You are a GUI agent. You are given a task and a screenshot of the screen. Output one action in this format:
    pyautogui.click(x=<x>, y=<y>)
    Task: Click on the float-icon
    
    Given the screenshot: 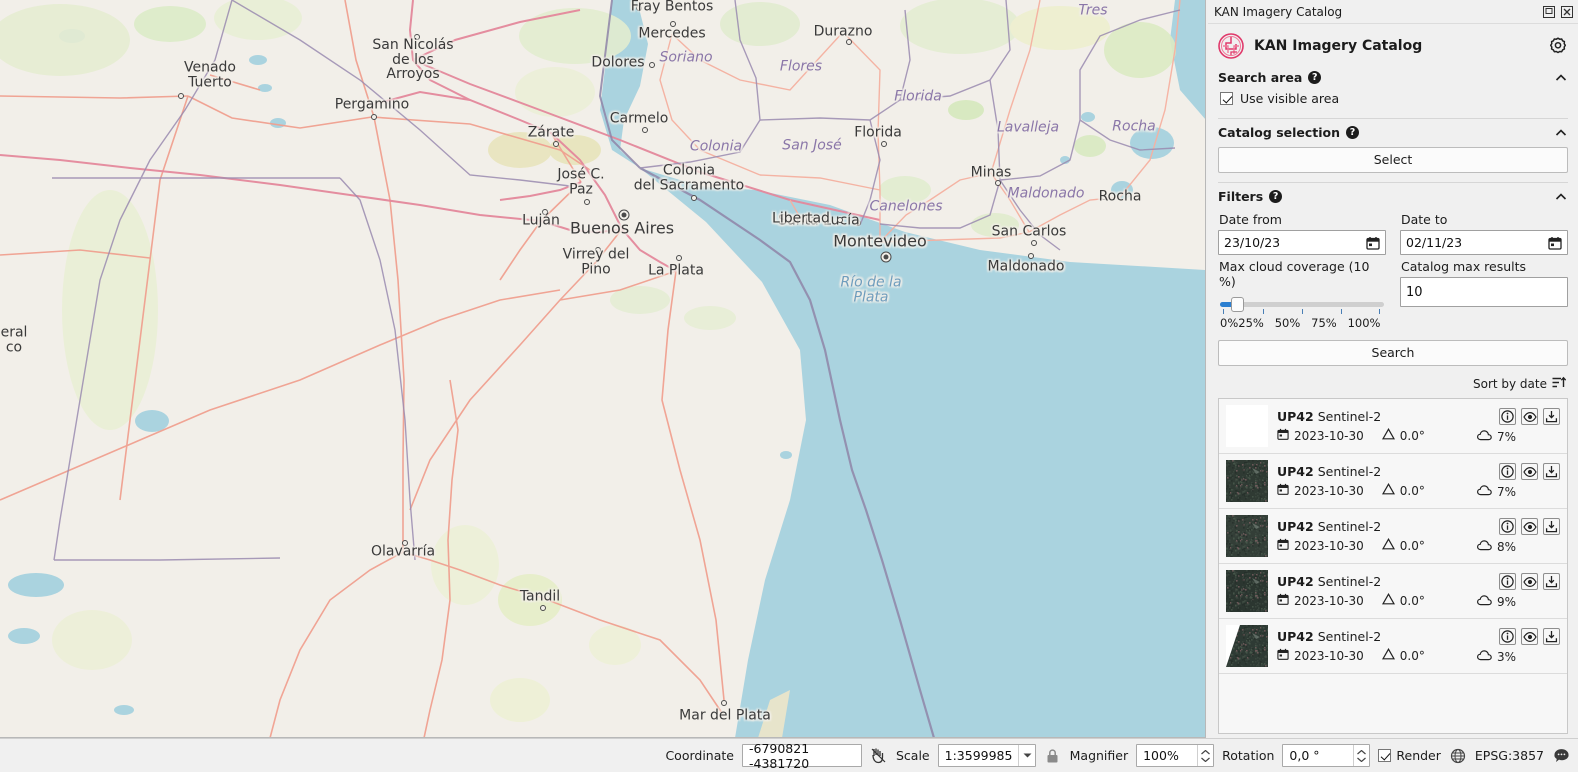 What is the action you would take?
    pyautogui.click(x=1548, y=11)
    